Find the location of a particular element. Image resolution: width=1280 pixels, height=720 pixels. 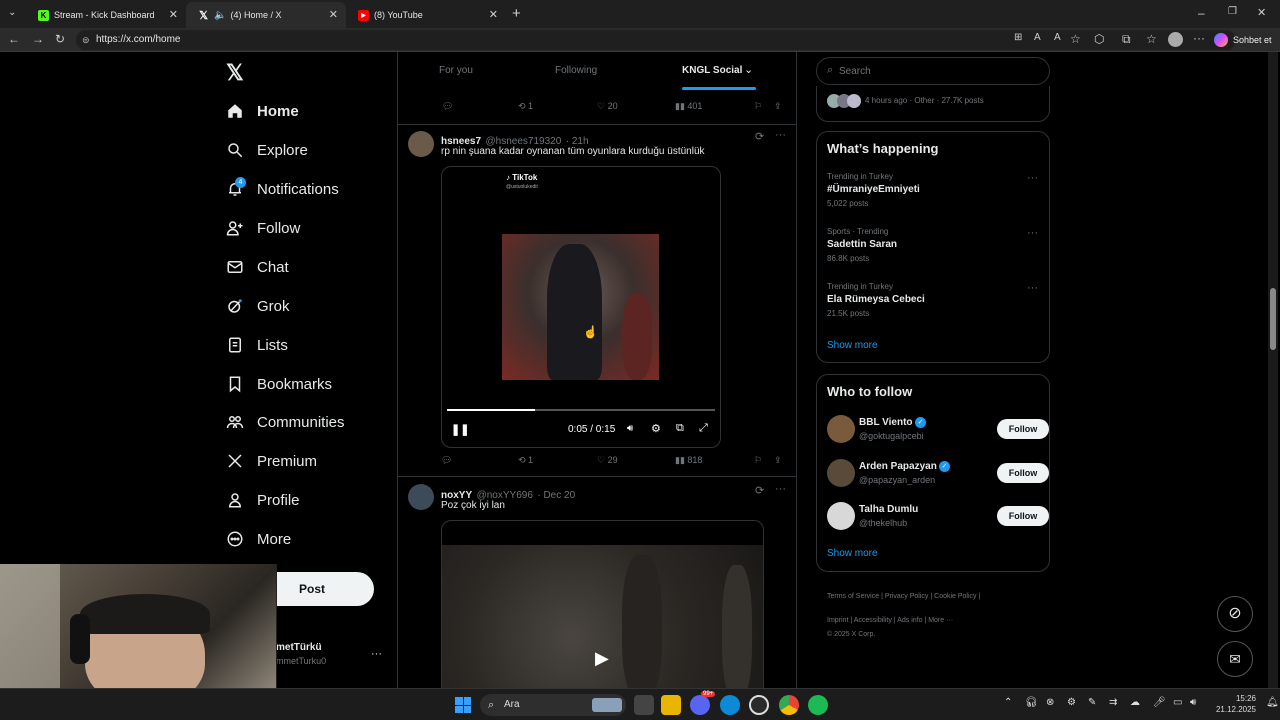

browser-tab-kick: K Stream - Kick Dashboard ✕ is located at coordinates (106, 15).